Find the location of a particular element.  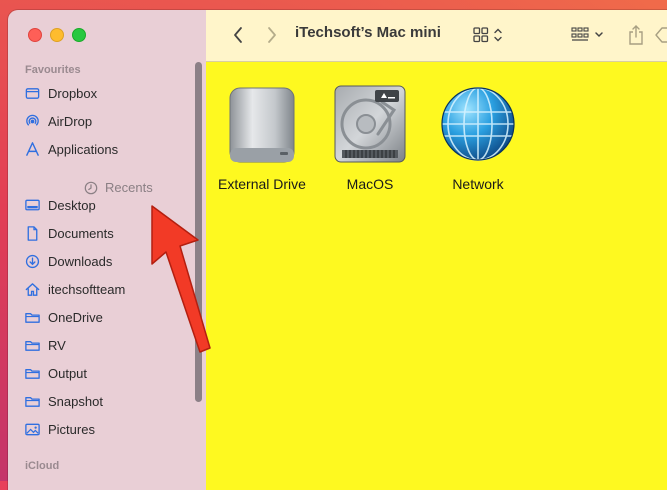

pictures-icon is located at coordinates (32, 429).